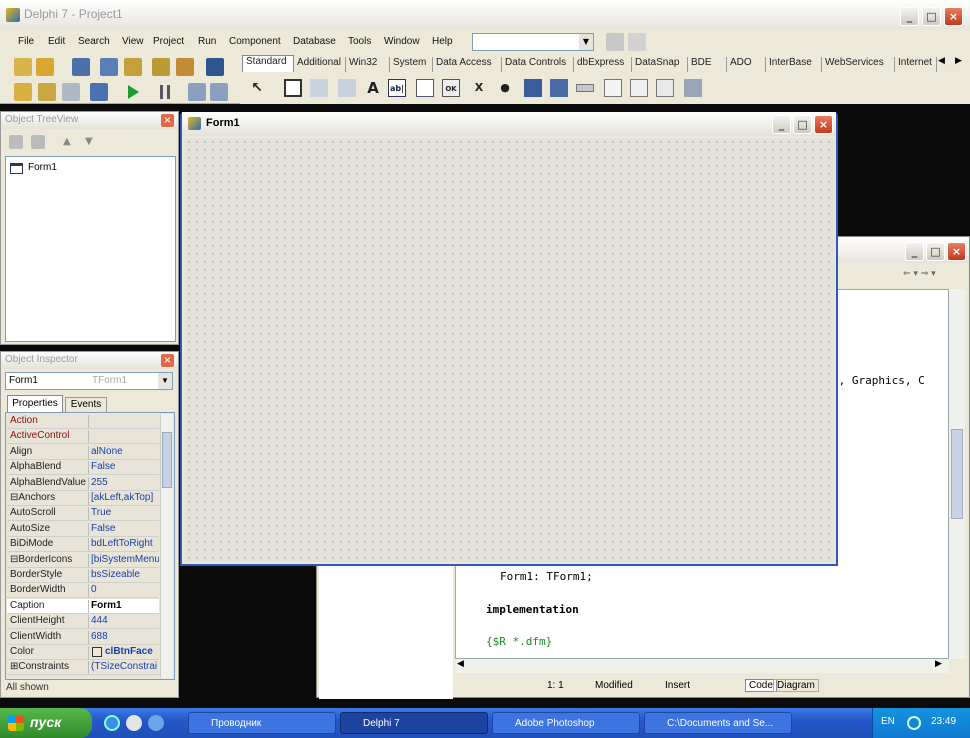  I want to click on menu-component: Component, so click(255, 43).